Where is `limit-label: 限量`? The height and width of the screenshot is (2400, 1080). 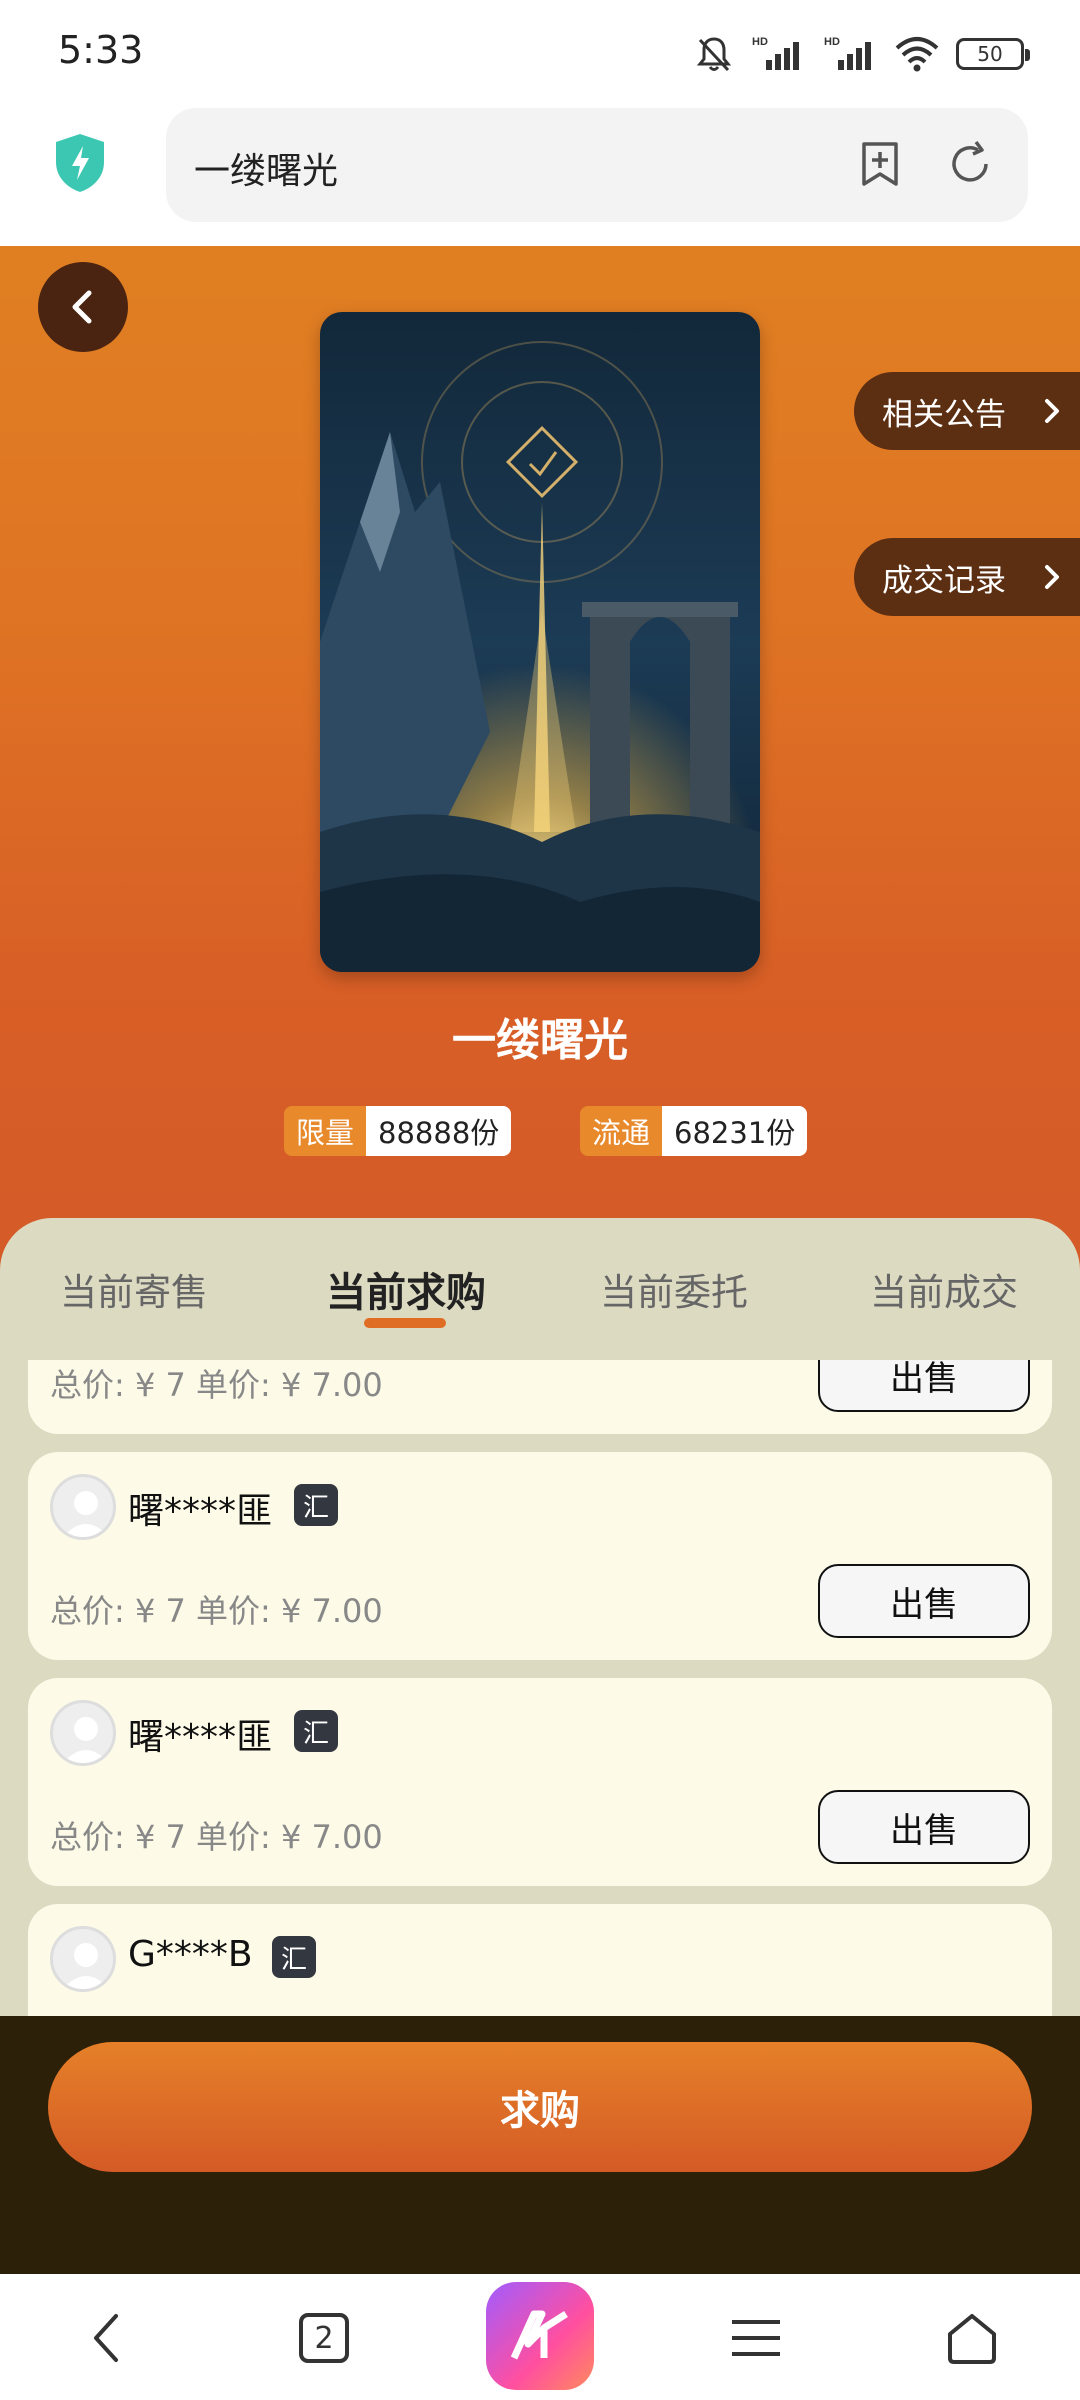
limit-label: 限量 is located at coordinates (325, 1131).